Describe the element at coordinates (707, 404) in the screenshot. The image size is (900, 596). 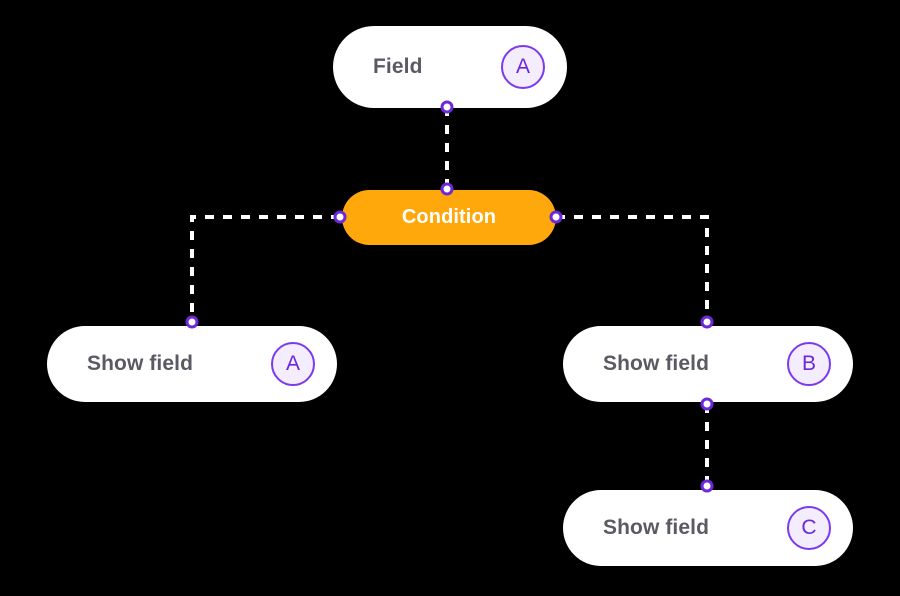
I see `connection-handle-show-field-b-bottom` at that location.